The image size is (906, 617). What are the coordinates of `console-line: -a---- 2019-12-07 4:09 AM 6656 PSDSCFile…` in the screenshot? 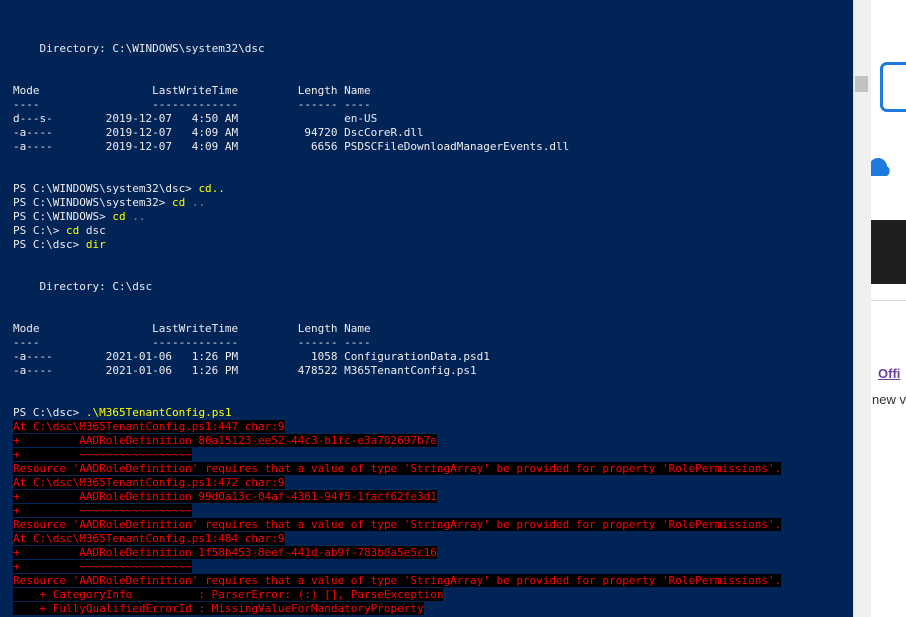 It's located at (433, 147).